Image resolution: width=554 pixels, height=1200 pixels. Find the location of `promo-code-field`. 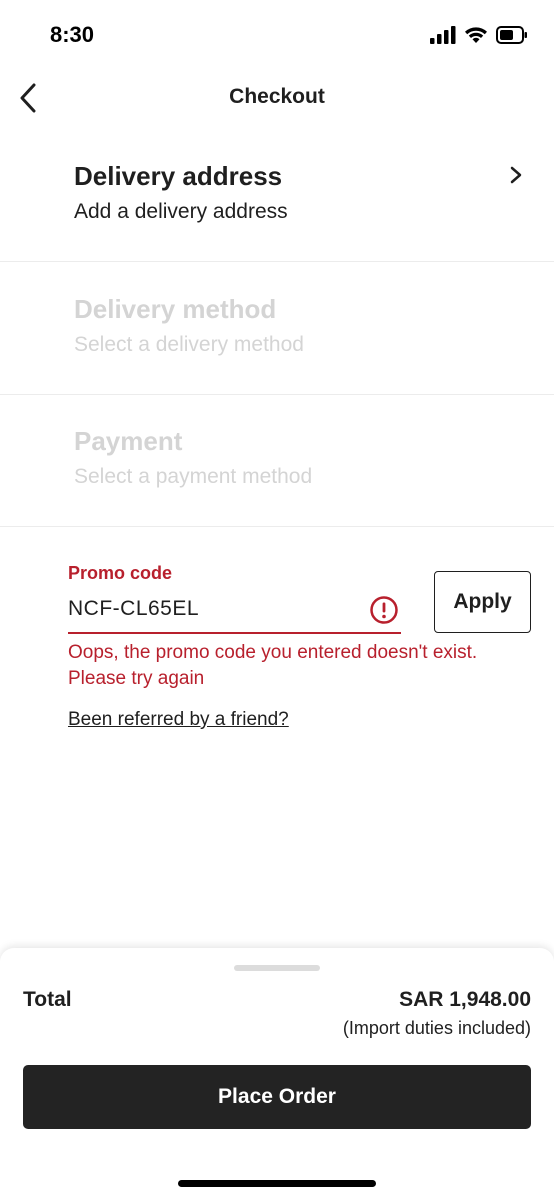

promo-code-field is located at coordinates (234, 612).